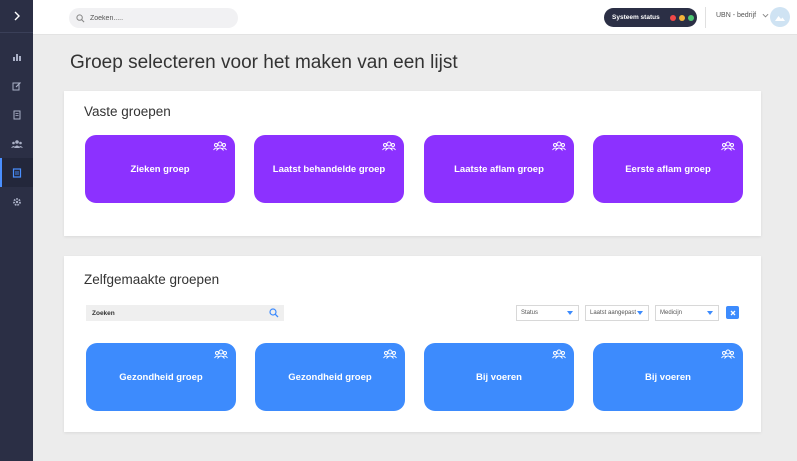 The height and width of the screenshot is (461, 797). I want to click on company-selector: UBN - bedrijf, so click(742, 15).